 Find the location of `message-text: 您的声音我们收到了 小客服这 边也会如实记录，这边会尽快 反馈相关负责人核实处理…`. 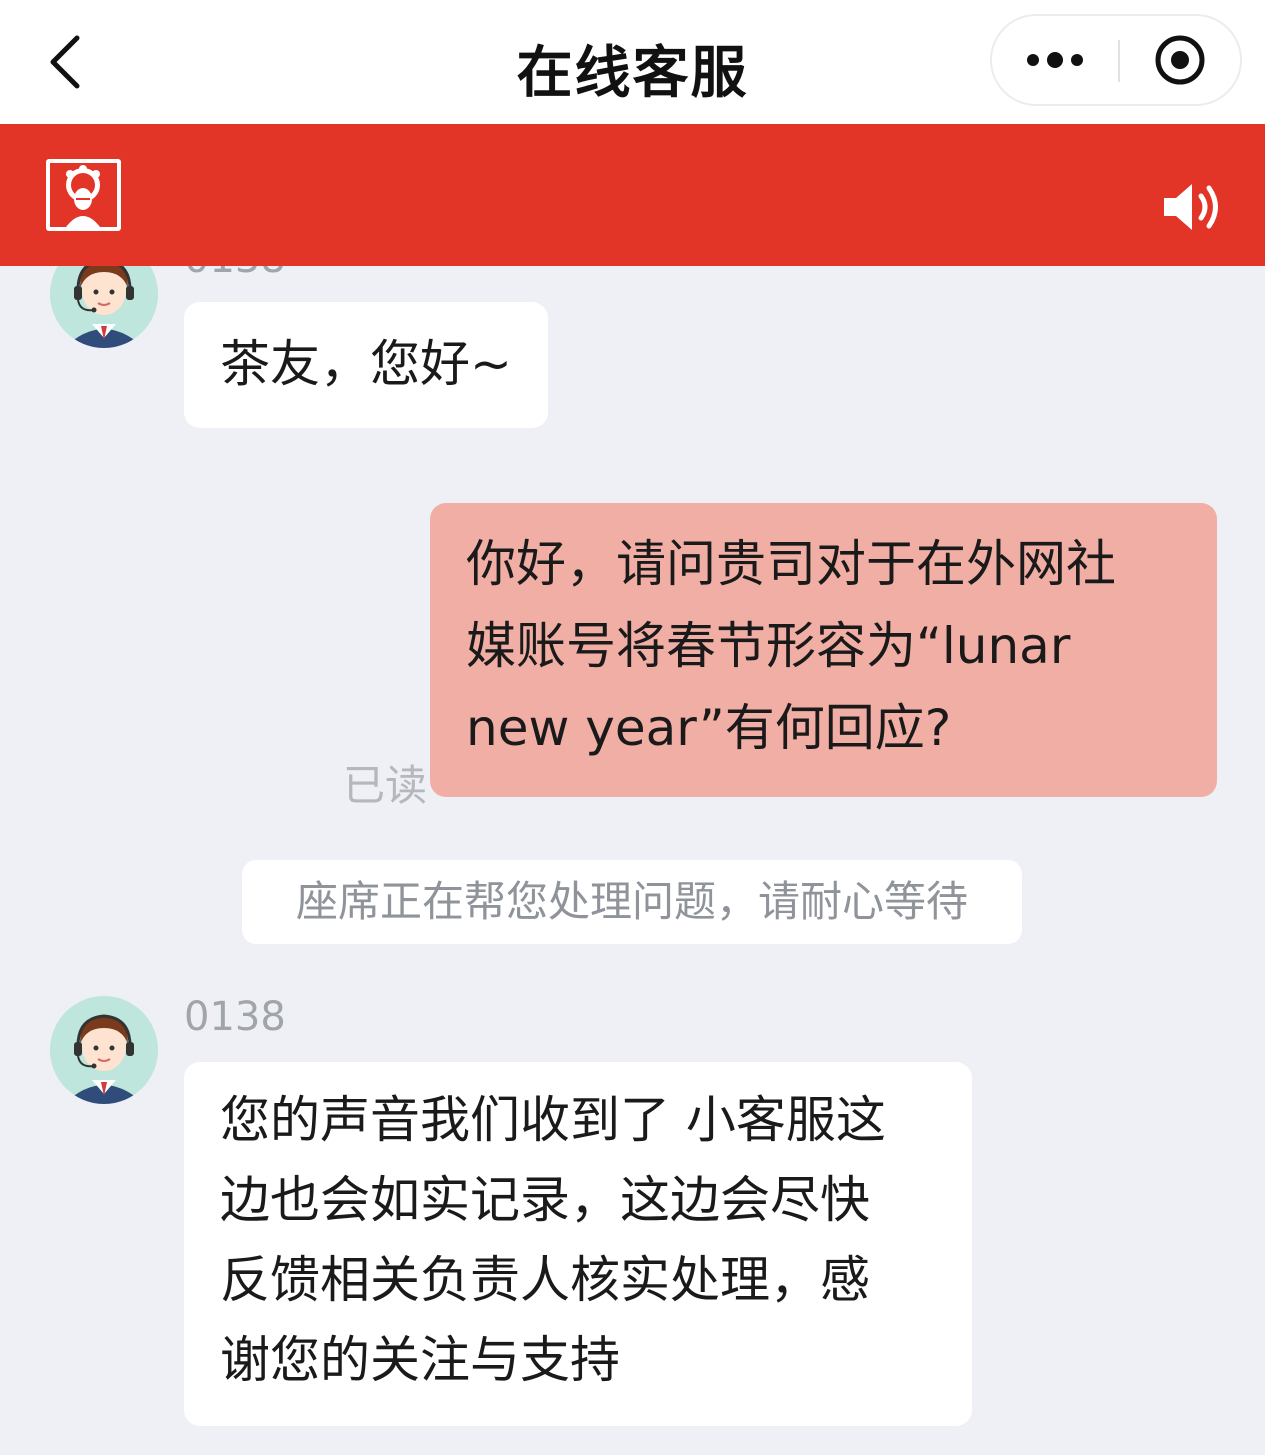

message-text: 您的声音我们收到了 小客服这 边也会如实记录，这边会尽快 反馈相关负责人核实处理… is located at coordinates (553, 1240).